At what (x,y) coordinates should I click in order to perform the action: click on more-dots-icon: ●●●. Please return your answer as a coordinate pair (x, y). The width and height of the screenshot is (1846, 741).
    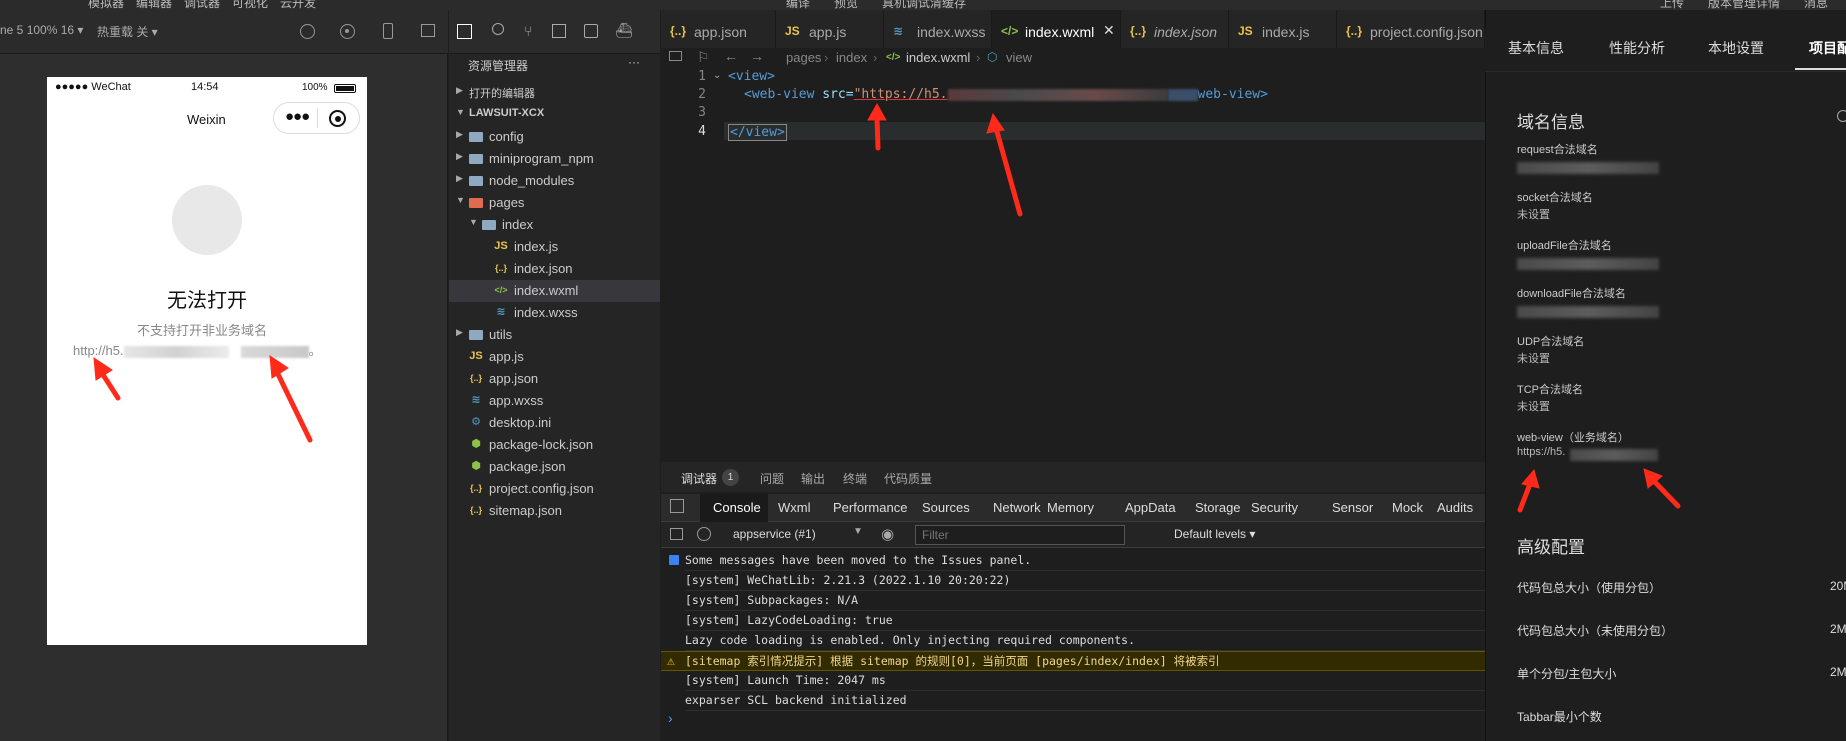
    Looking at the image, I should click on (297, 116).